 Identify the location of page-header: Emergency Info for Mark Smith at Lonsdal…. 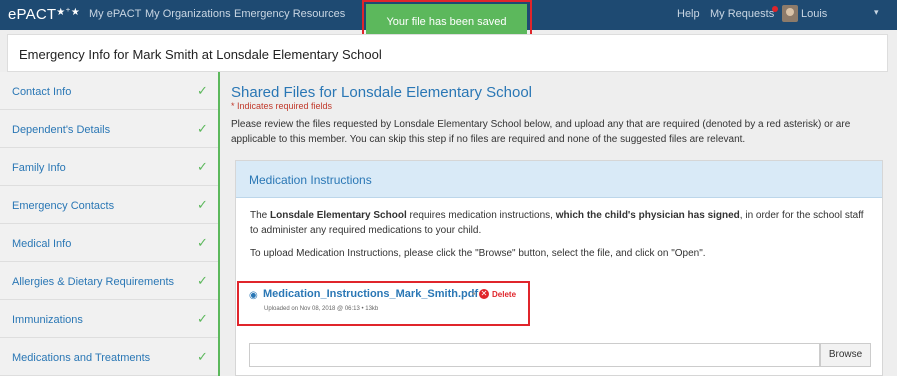
(447, 53).